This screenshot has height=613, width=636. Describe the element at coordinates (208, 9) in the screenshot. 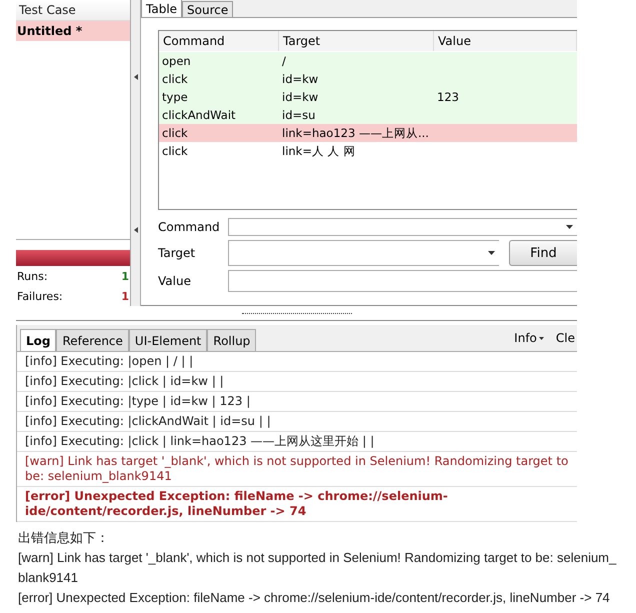

I see `editor-tab: Source` at that location.